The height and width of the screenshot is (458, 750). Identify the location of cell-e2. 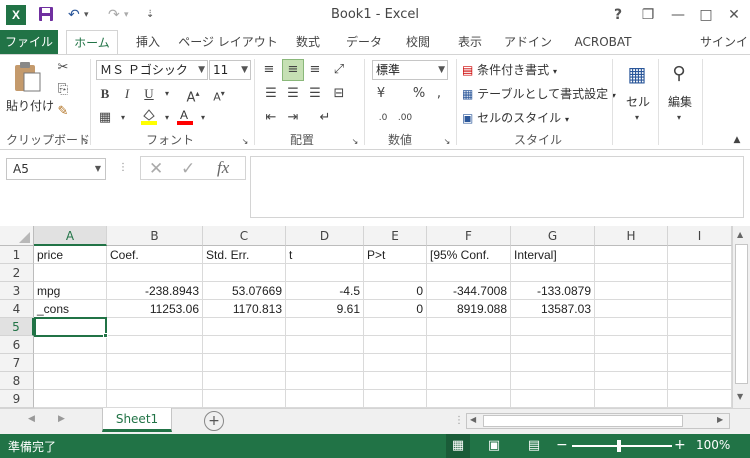
(395, 273).